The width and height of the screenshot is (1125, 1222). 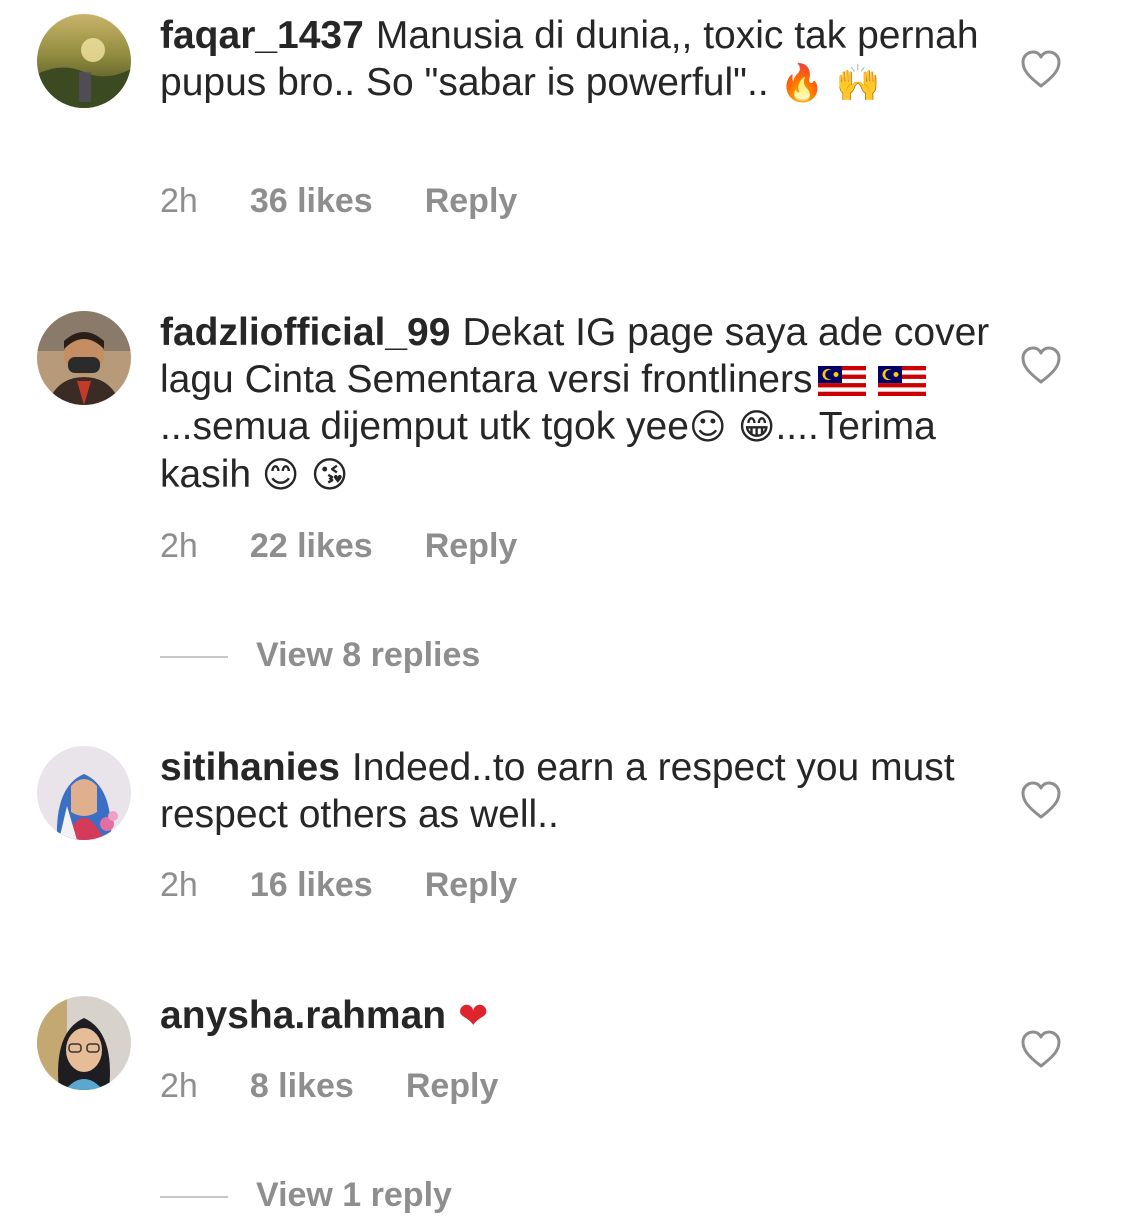 What do you see at coordinates (830, 83) in the screenshot?
I see `fire-raised-hands-emoji: 🔥 🙌` at bounding box center [830, 83].